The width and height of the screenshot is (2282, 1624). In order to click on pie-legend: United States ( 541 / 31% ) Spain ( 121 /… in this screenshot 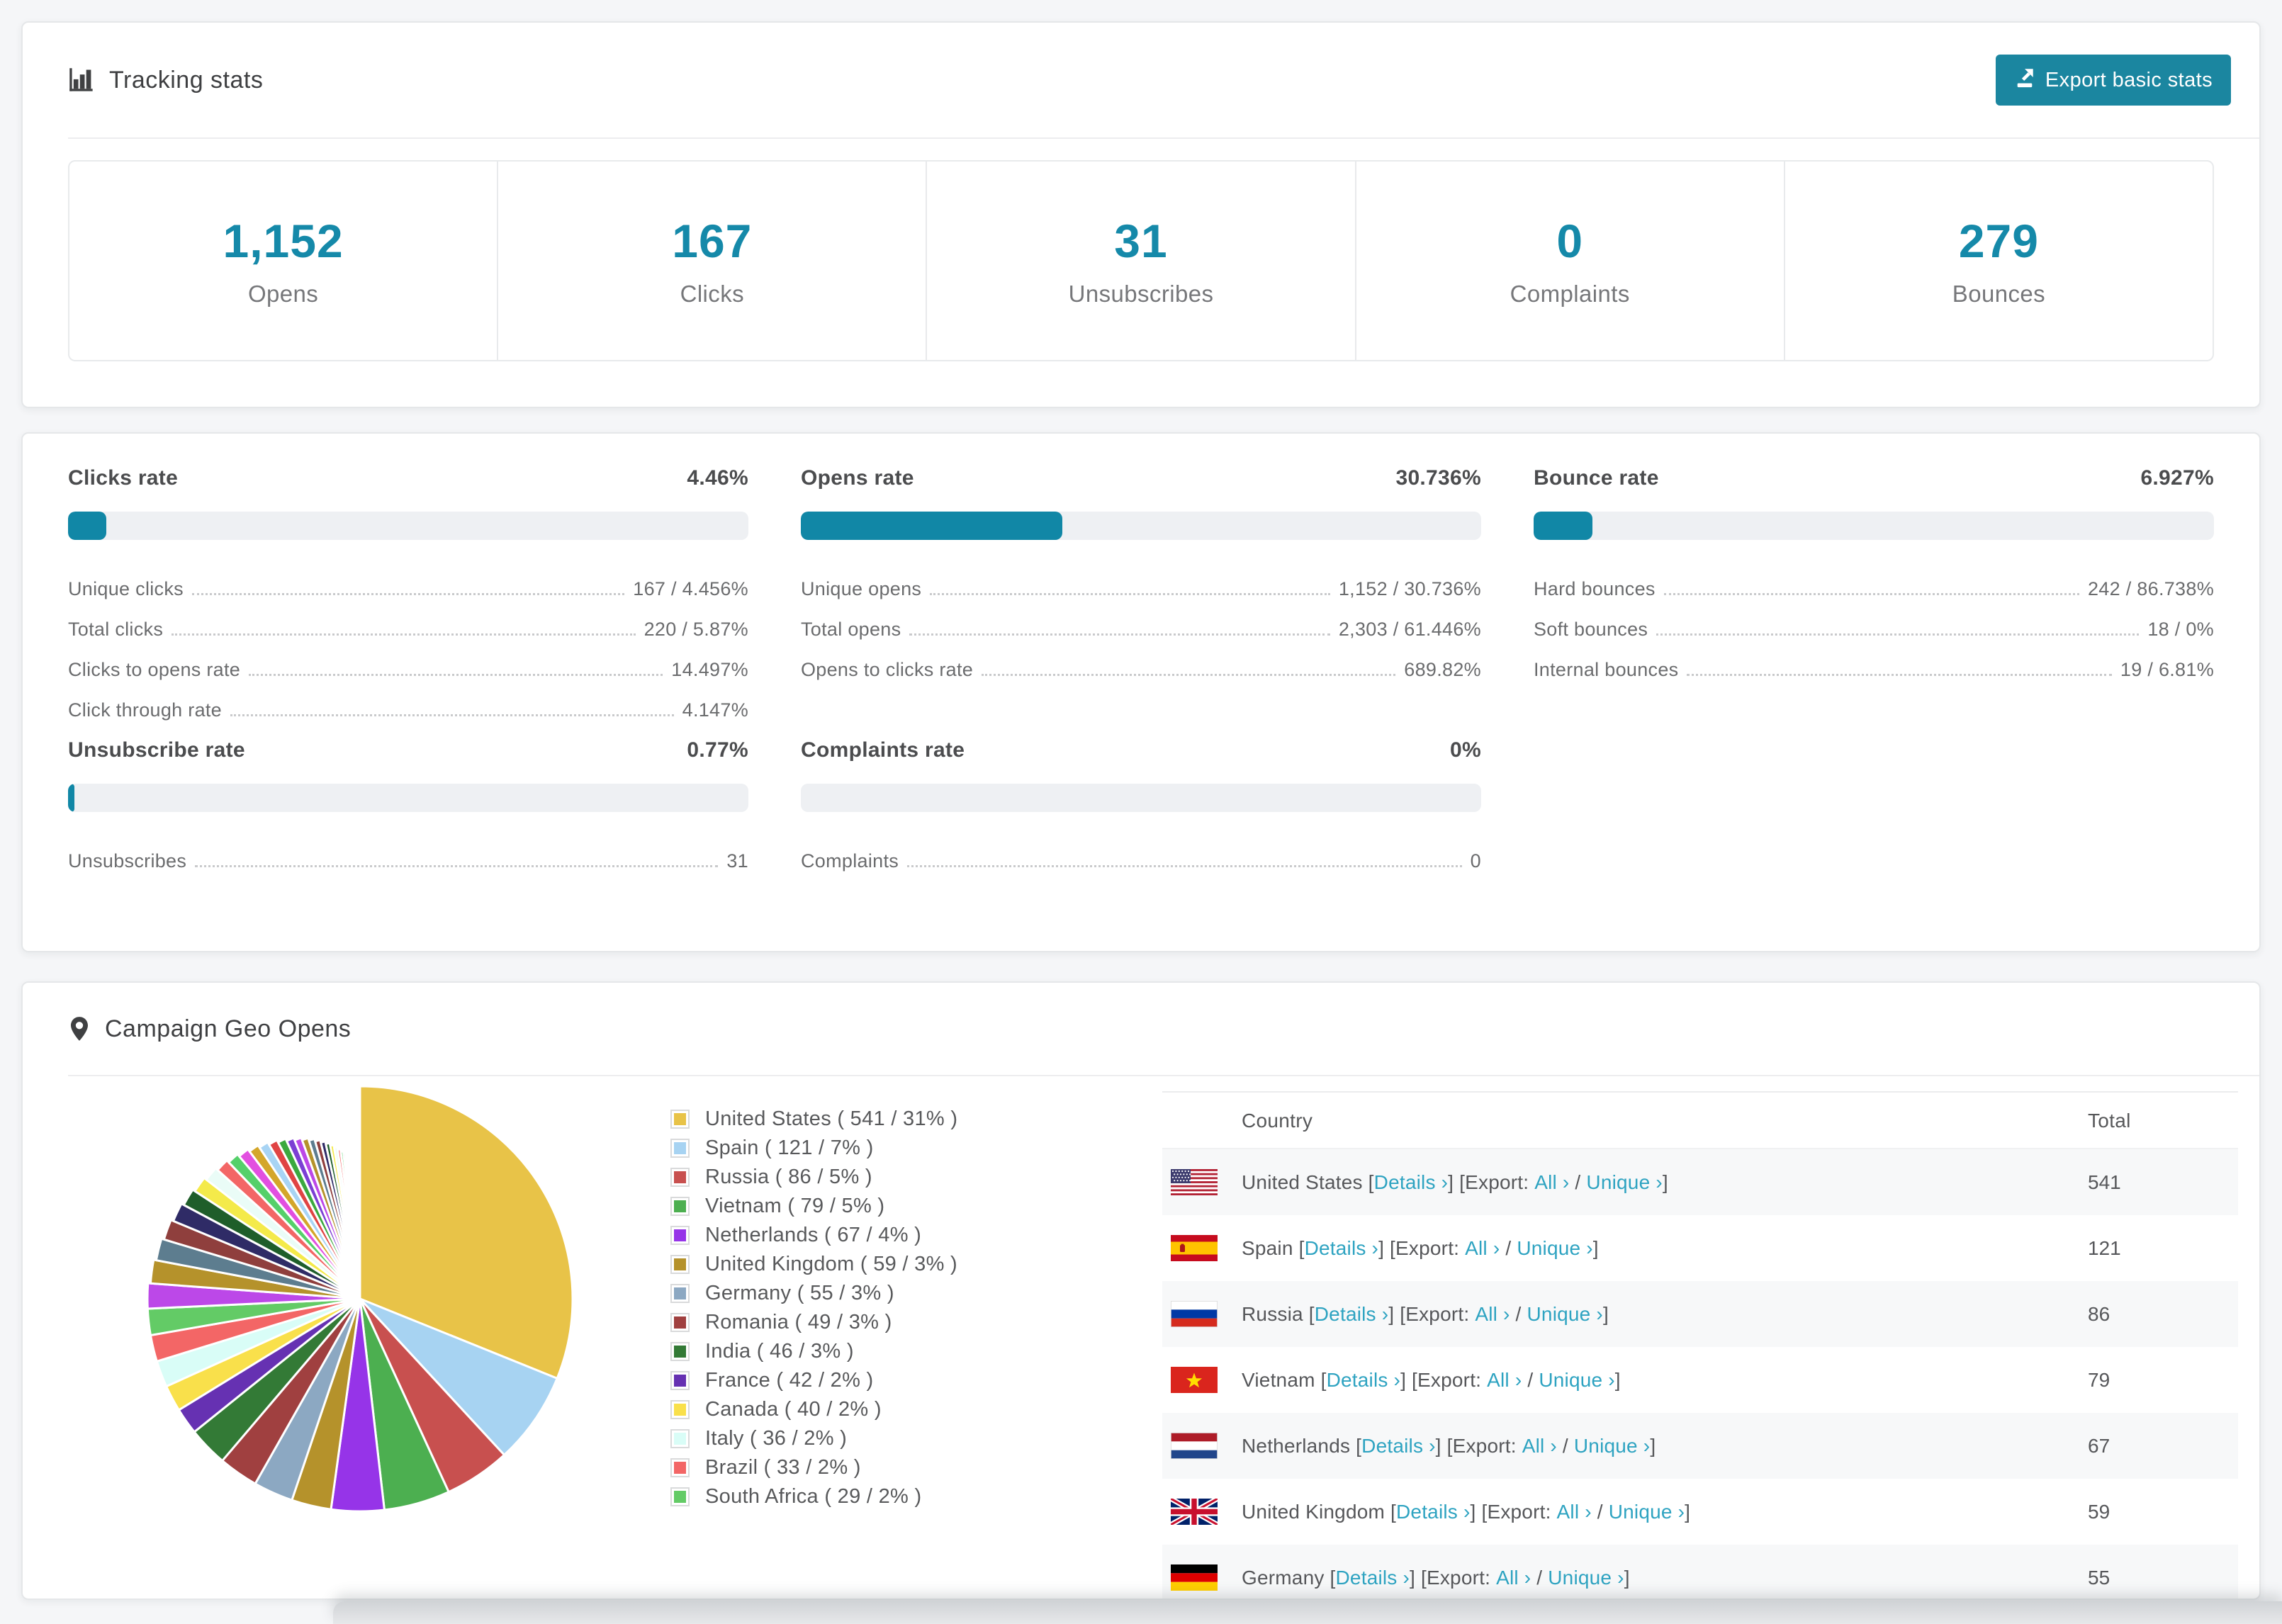, I will do `click(813, 1308)`.